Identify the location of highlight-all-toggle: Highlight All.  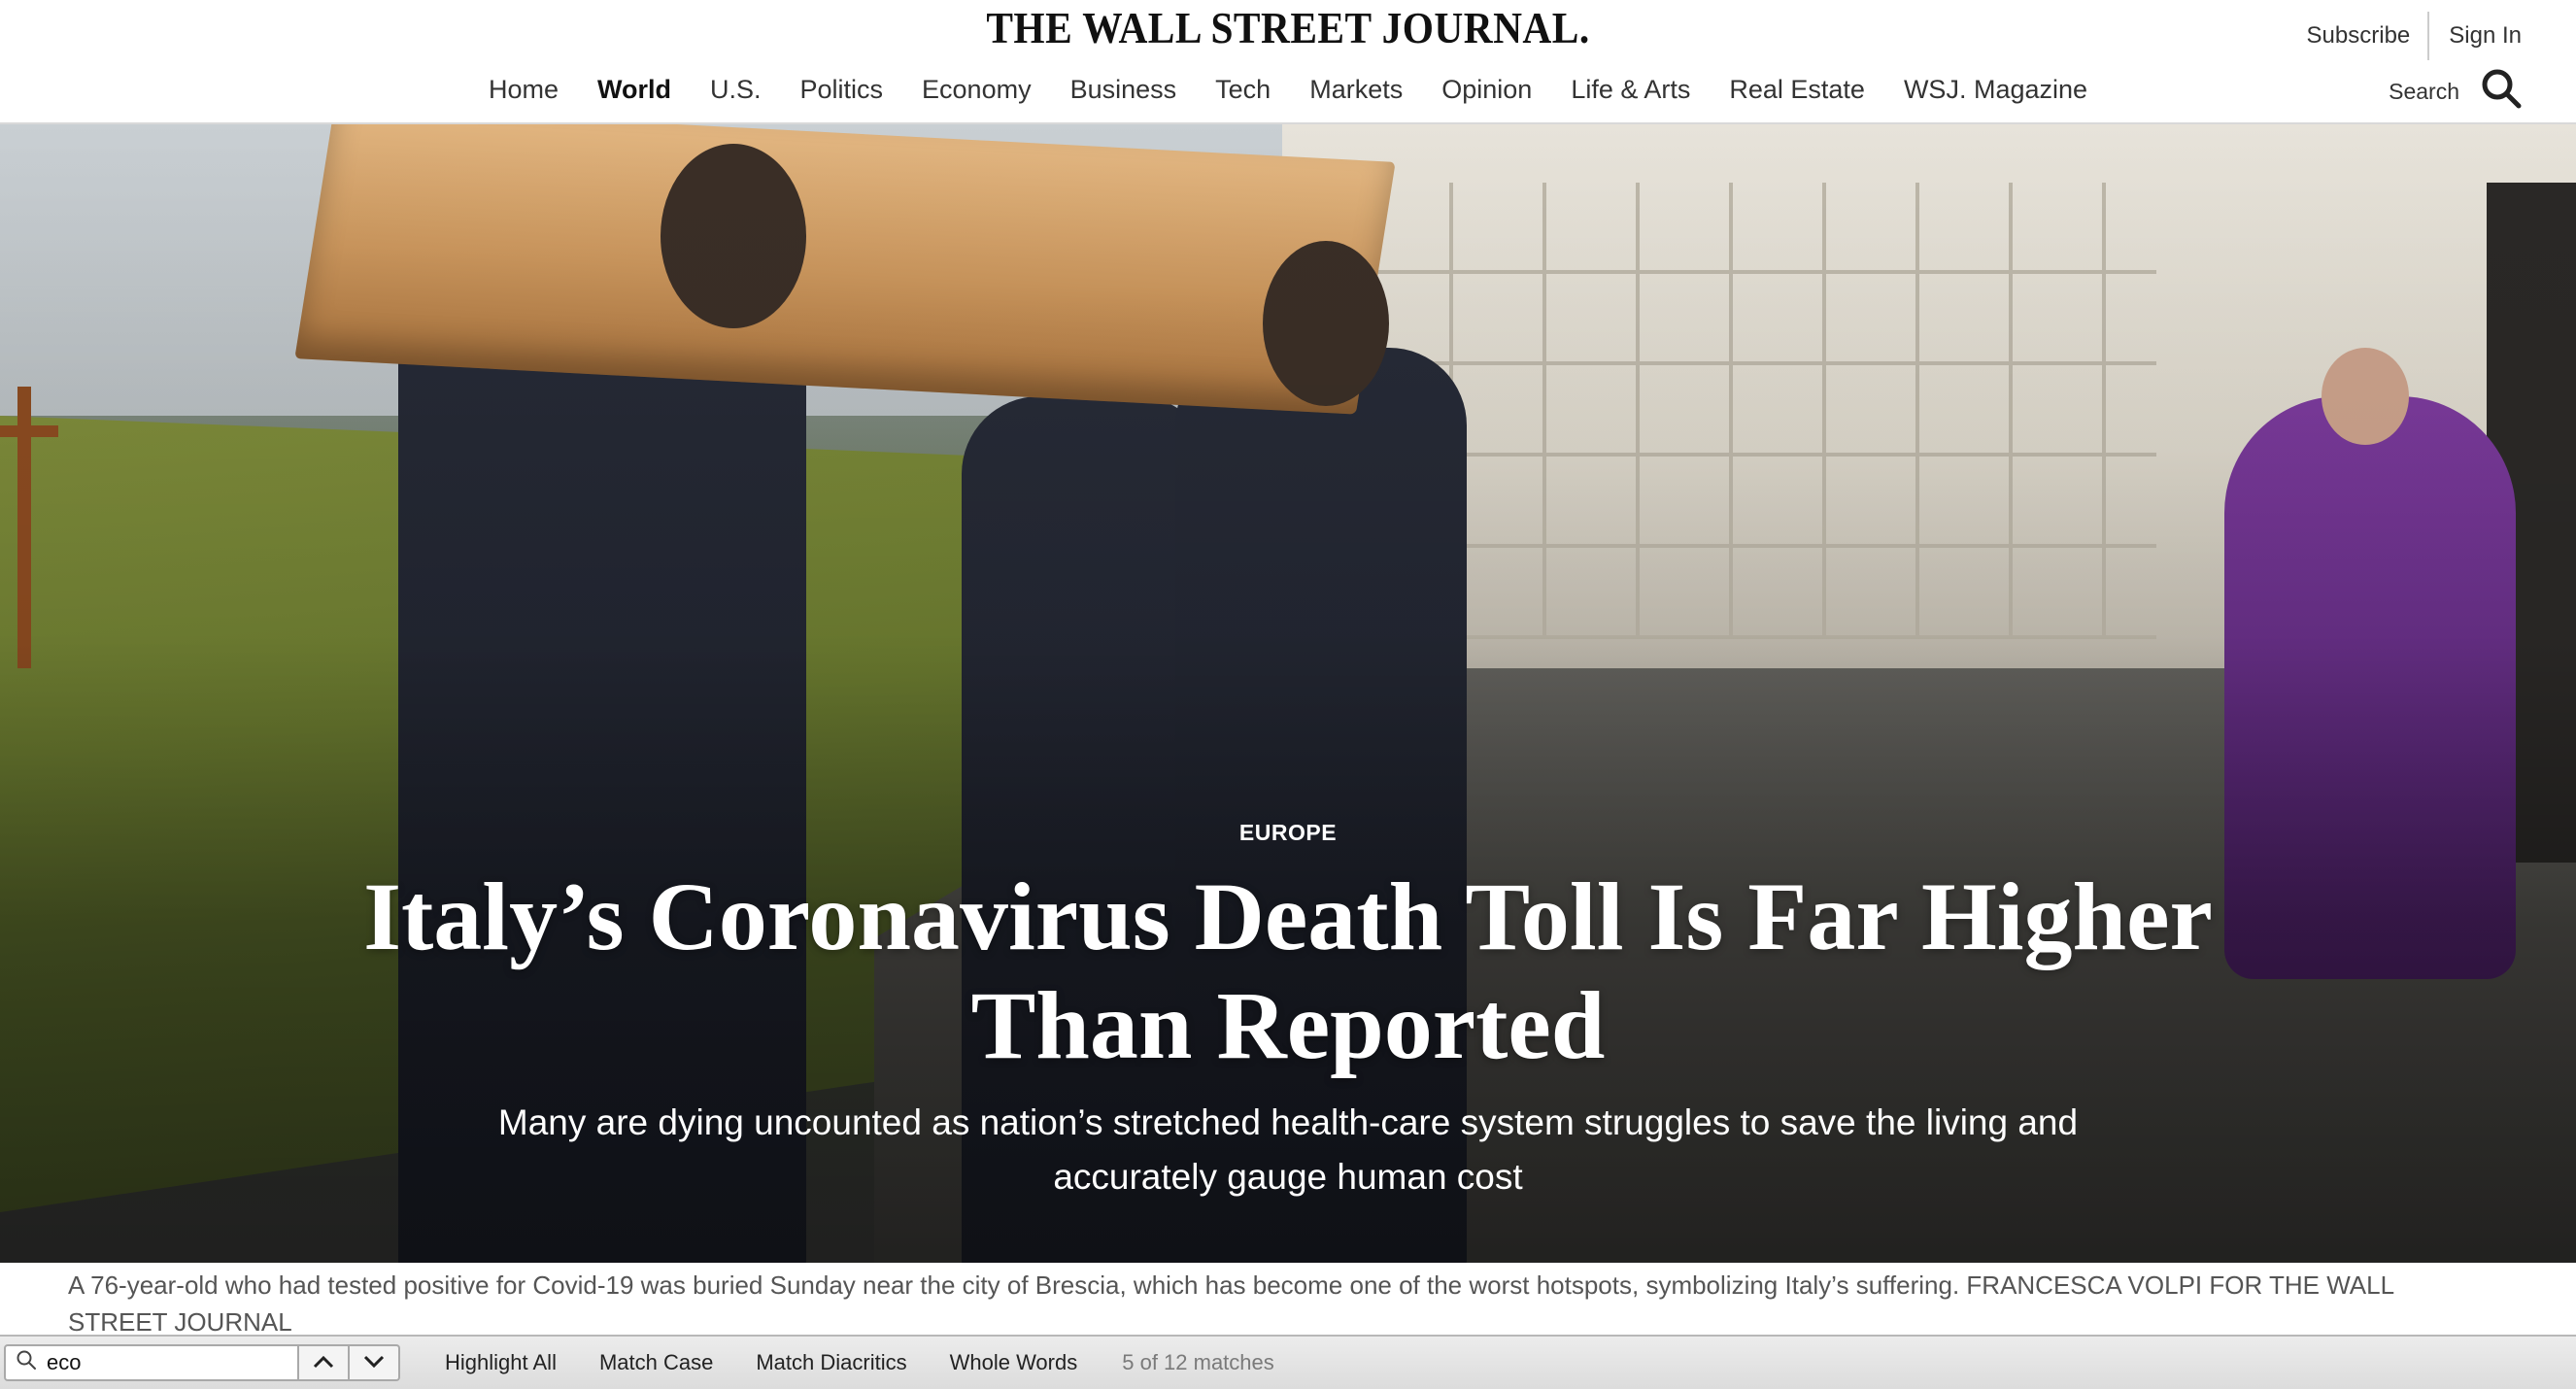
(501, 1362).